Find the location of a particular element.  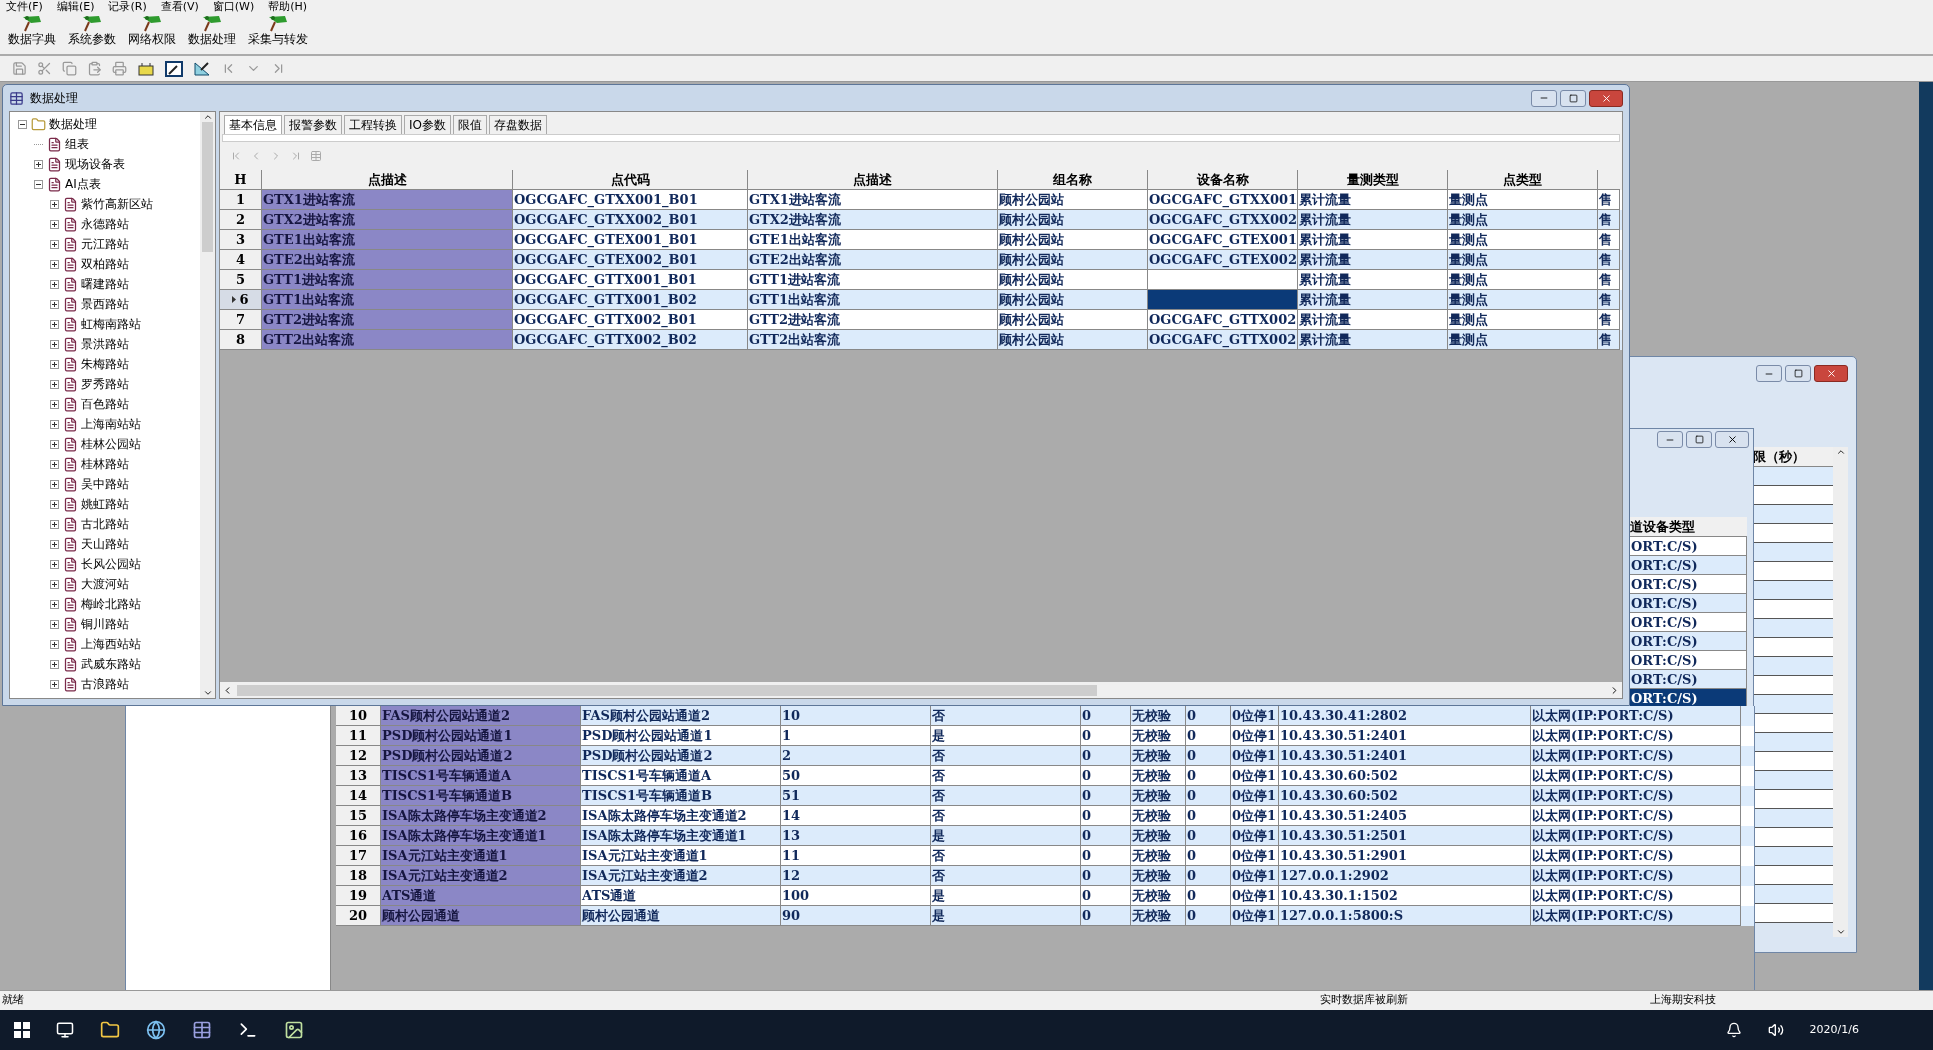

tree-item: 紫竹高新区站 is located at coordinates (117, 204).